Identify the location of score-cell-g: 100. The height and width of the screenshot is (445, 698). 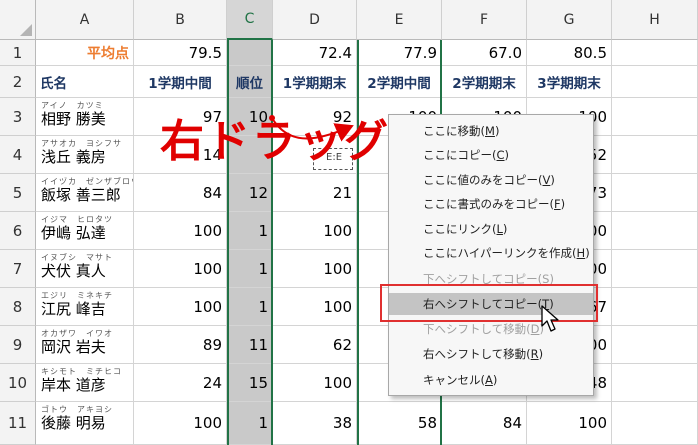
(569, 423).